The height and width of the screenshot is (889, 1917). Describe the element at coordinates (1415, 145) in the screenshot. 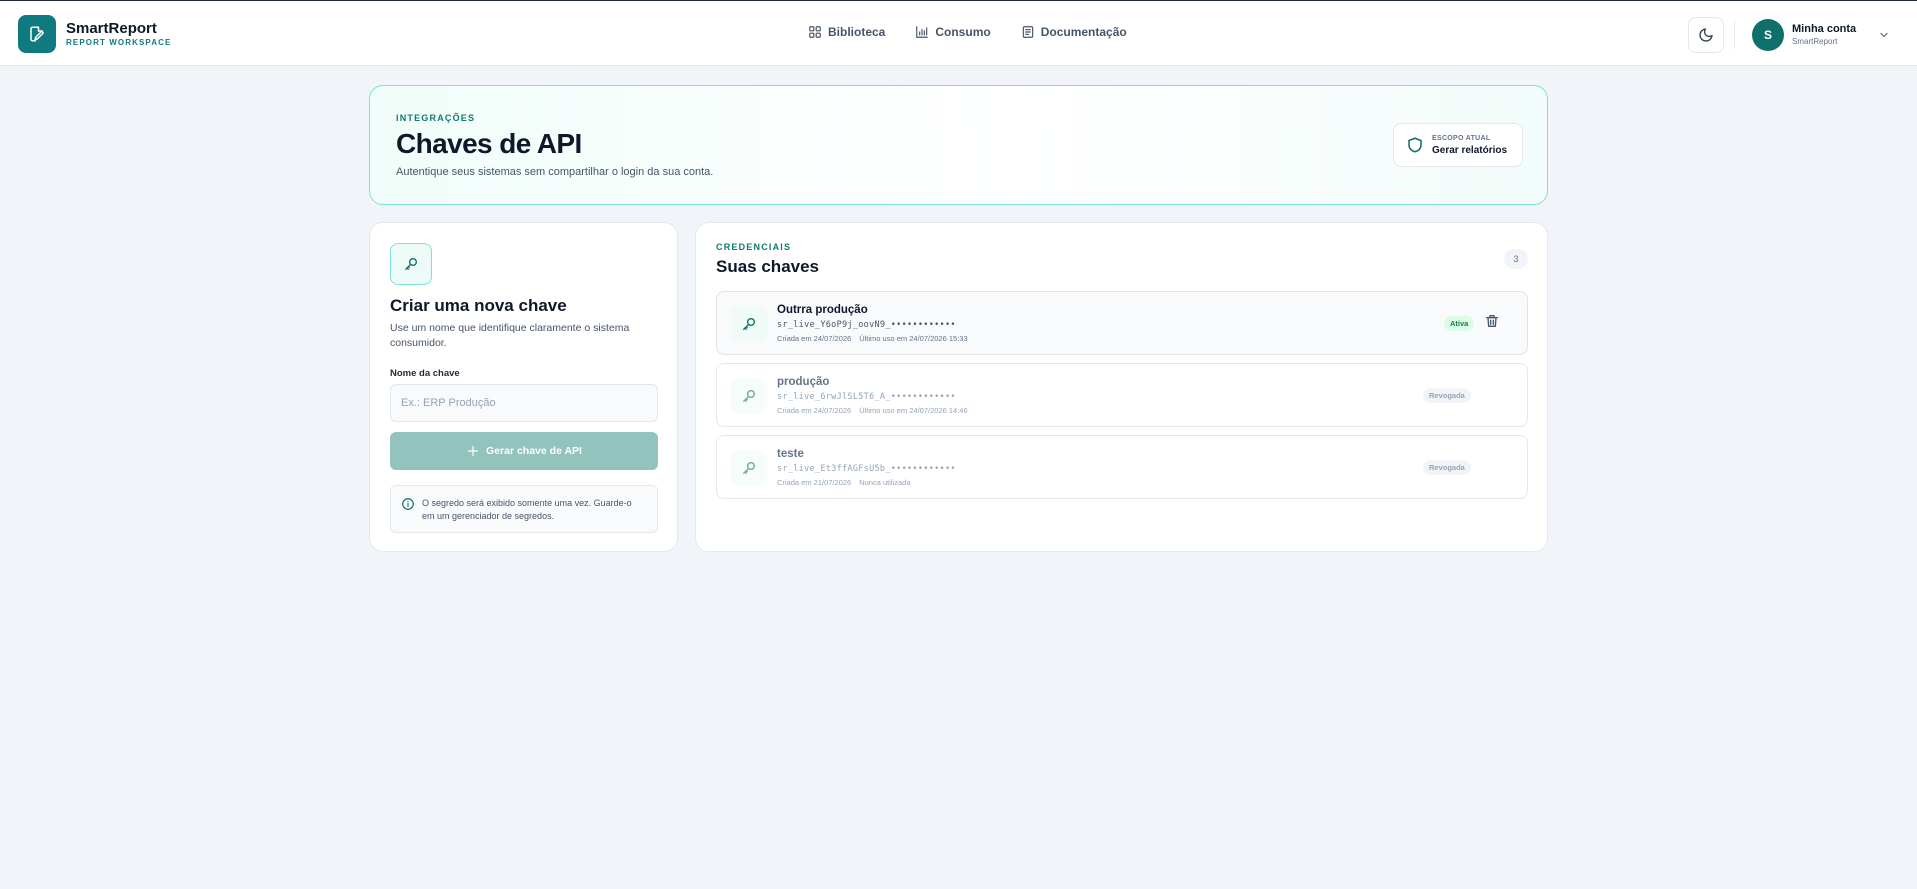

I see `shield-icon` at that location.